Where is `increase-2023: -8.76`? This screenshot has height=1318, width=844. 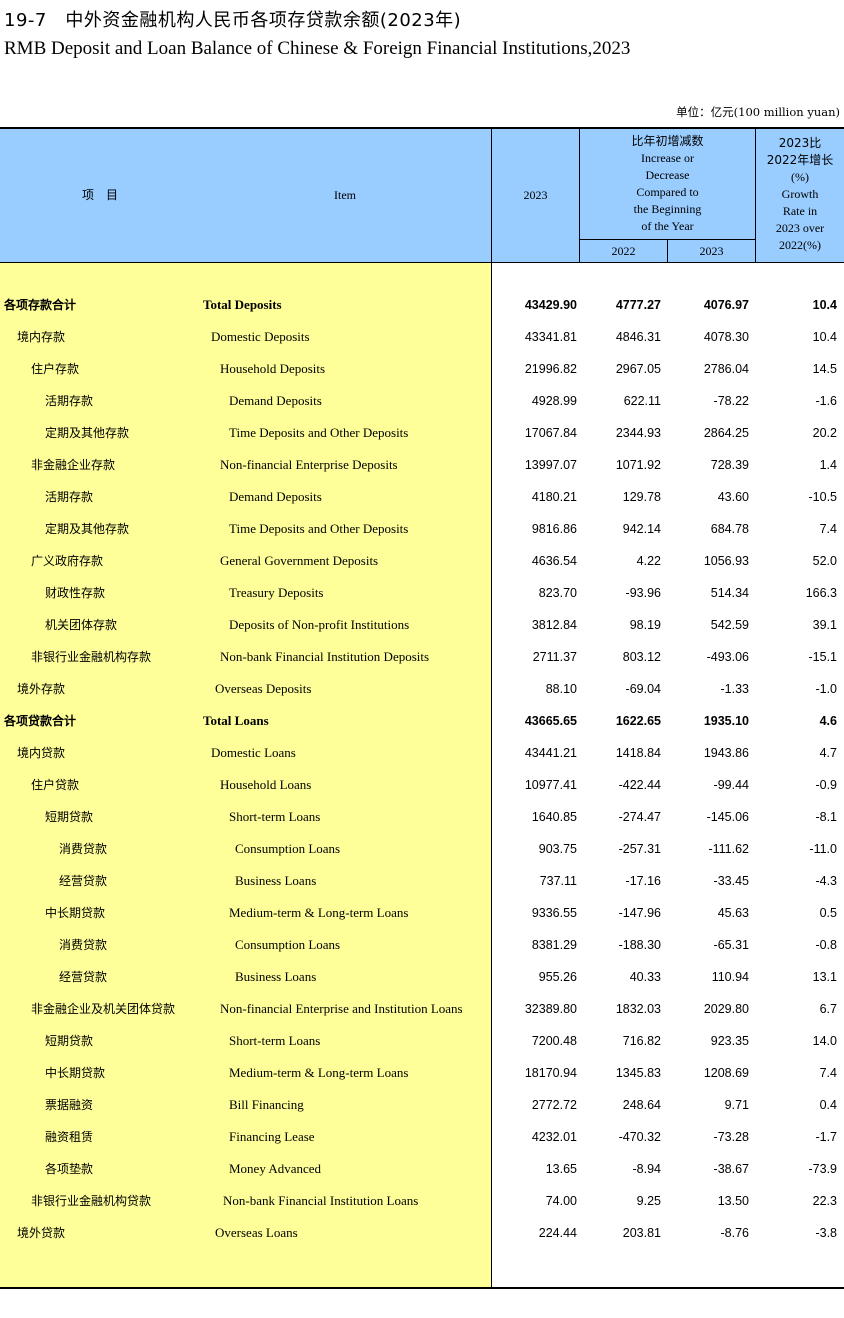
increase-2023: -8.76 is located at coordinates (735, 1233).